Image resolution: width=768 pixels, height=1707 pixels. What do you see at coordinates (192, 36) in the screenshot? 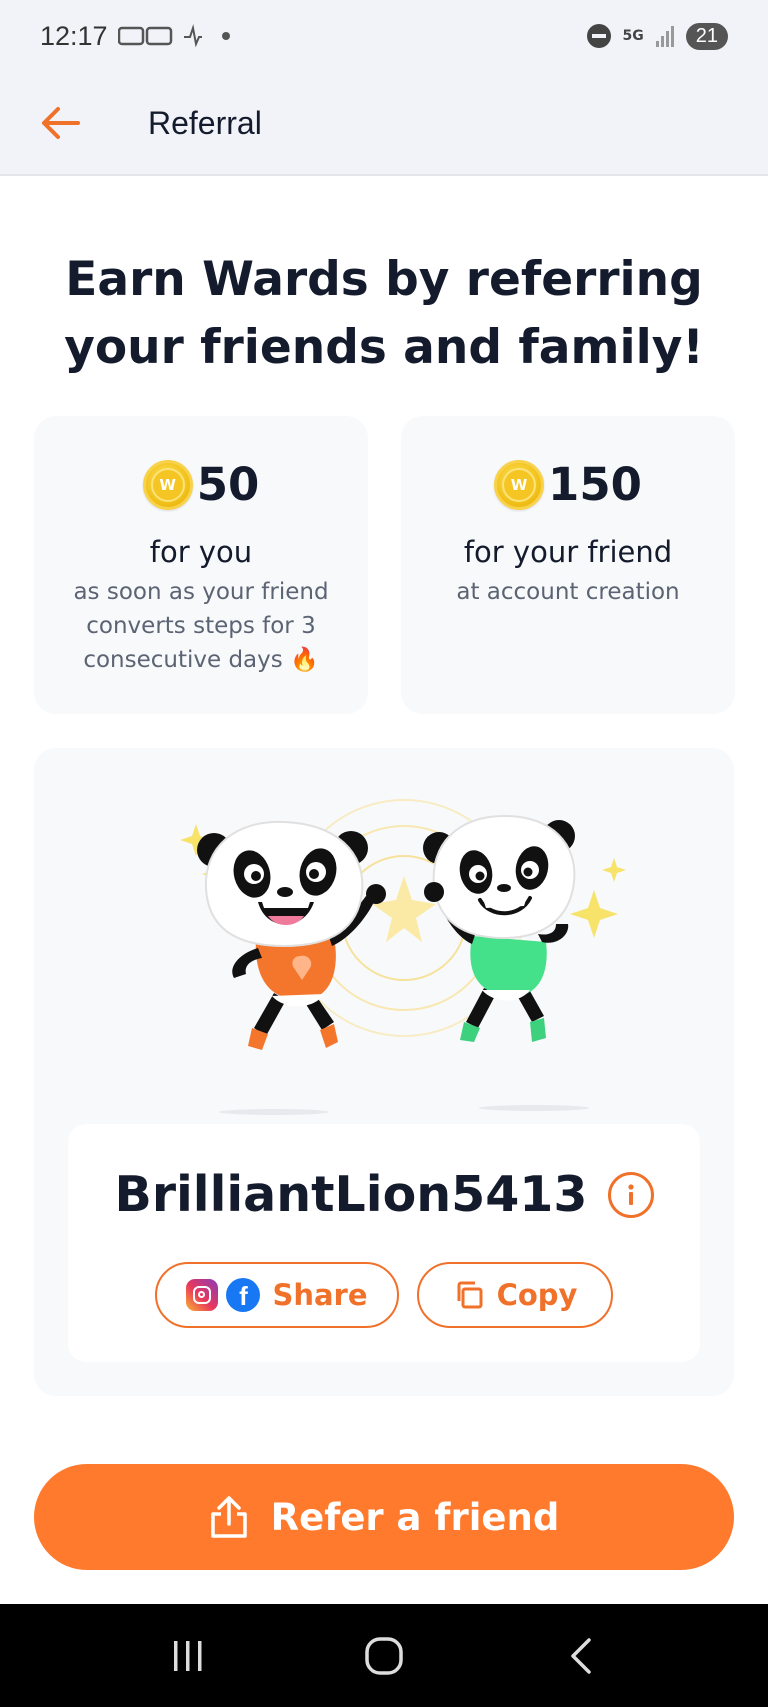
I see `activity-icon` at bounding box center [192, 36].